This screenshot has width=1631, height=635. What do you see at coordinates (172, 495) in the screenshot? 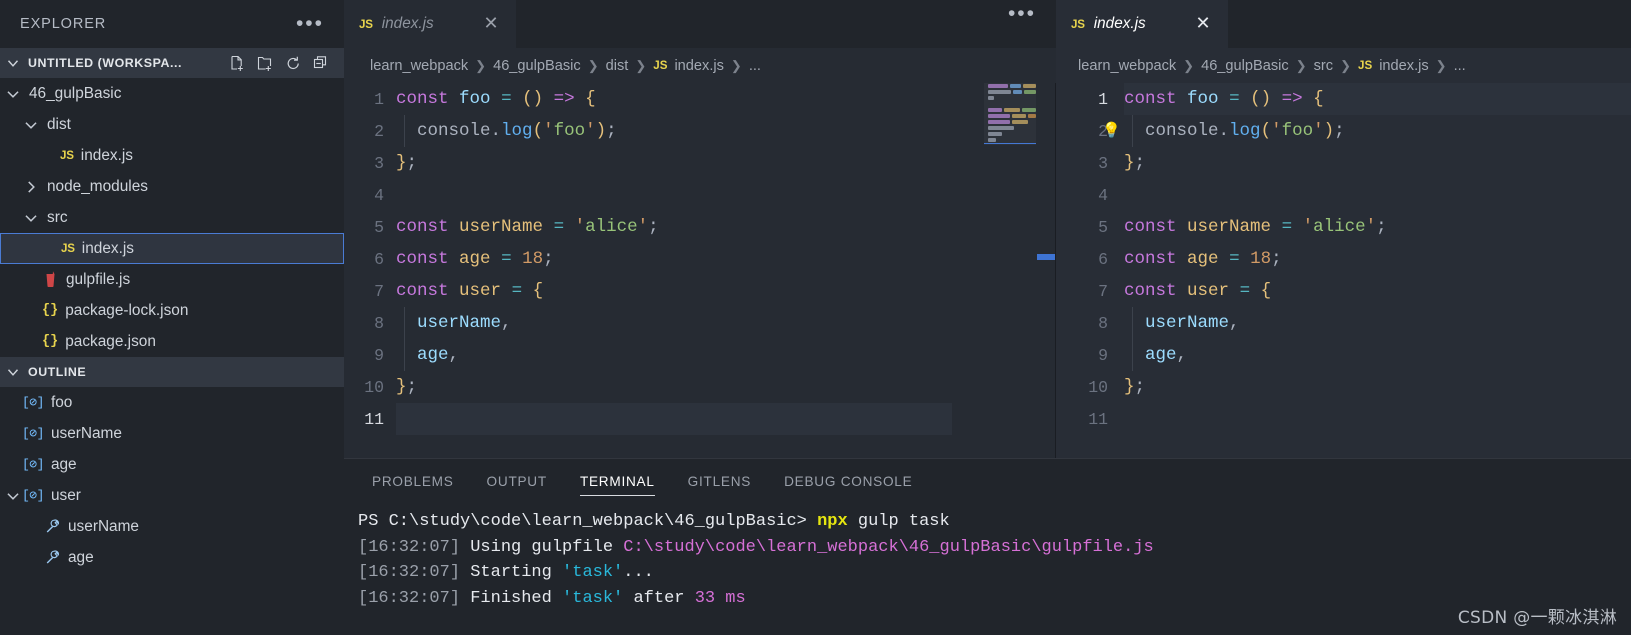
I see `outline-item: [⊘] user` at bounding box center [172, 495].